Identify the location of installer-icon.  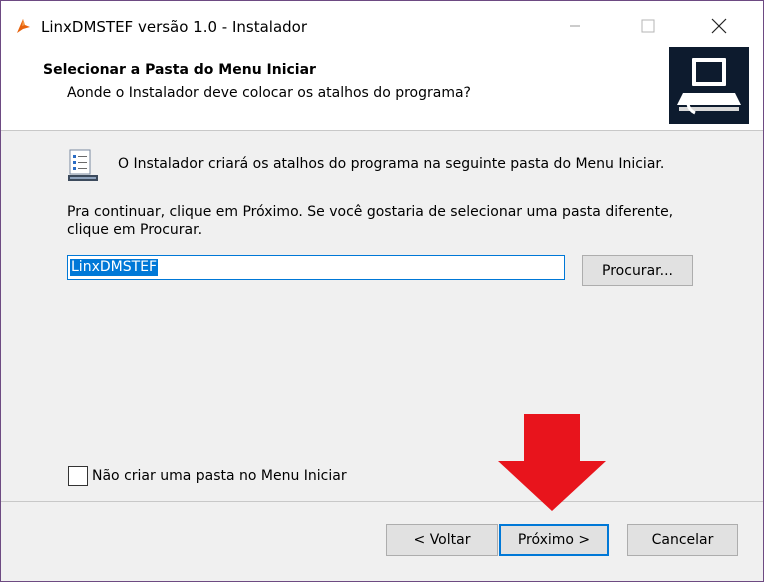
(23, 26).